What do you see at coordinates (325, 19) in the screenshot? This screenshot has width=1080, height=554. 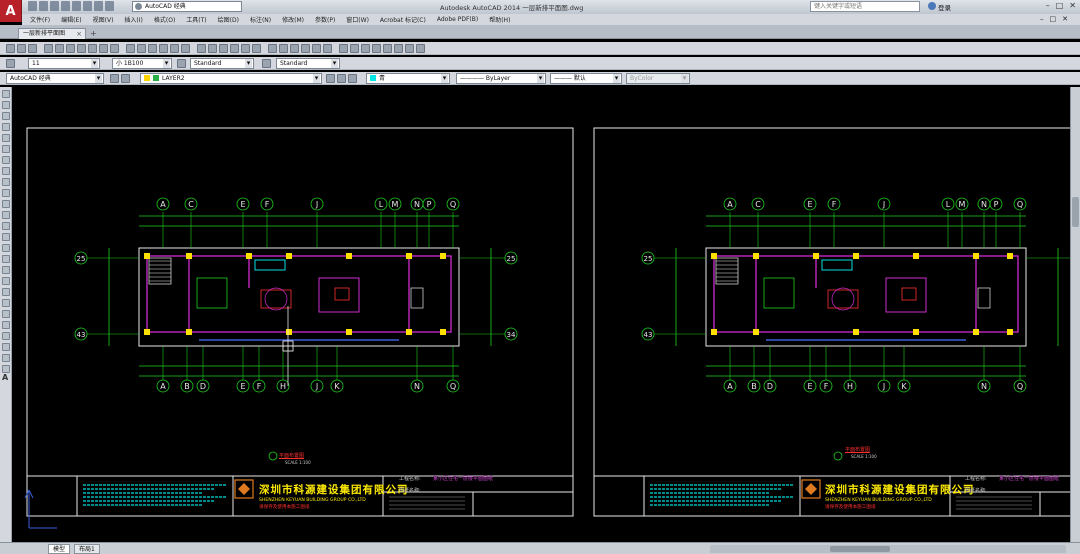 I see `menu-item-9: 参数(P)` at bounding box center [325, 19].